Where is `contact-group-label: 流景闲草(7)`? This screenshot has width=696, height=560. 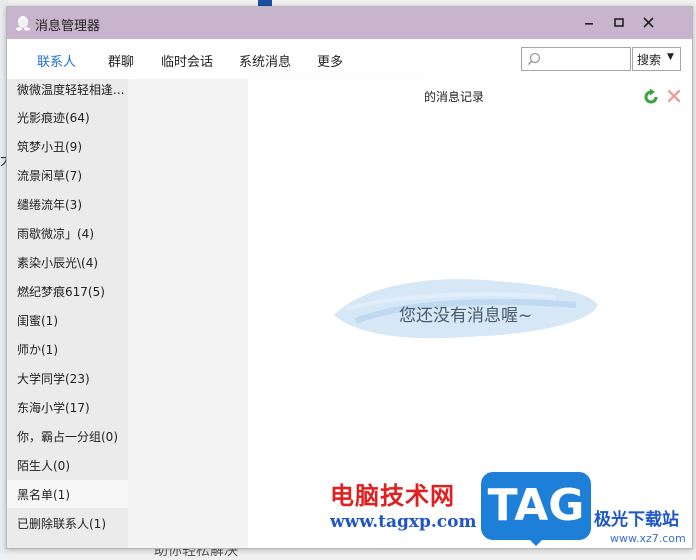
contact-group-label: 流景闲草(7) is located at coordinates (49, 176).